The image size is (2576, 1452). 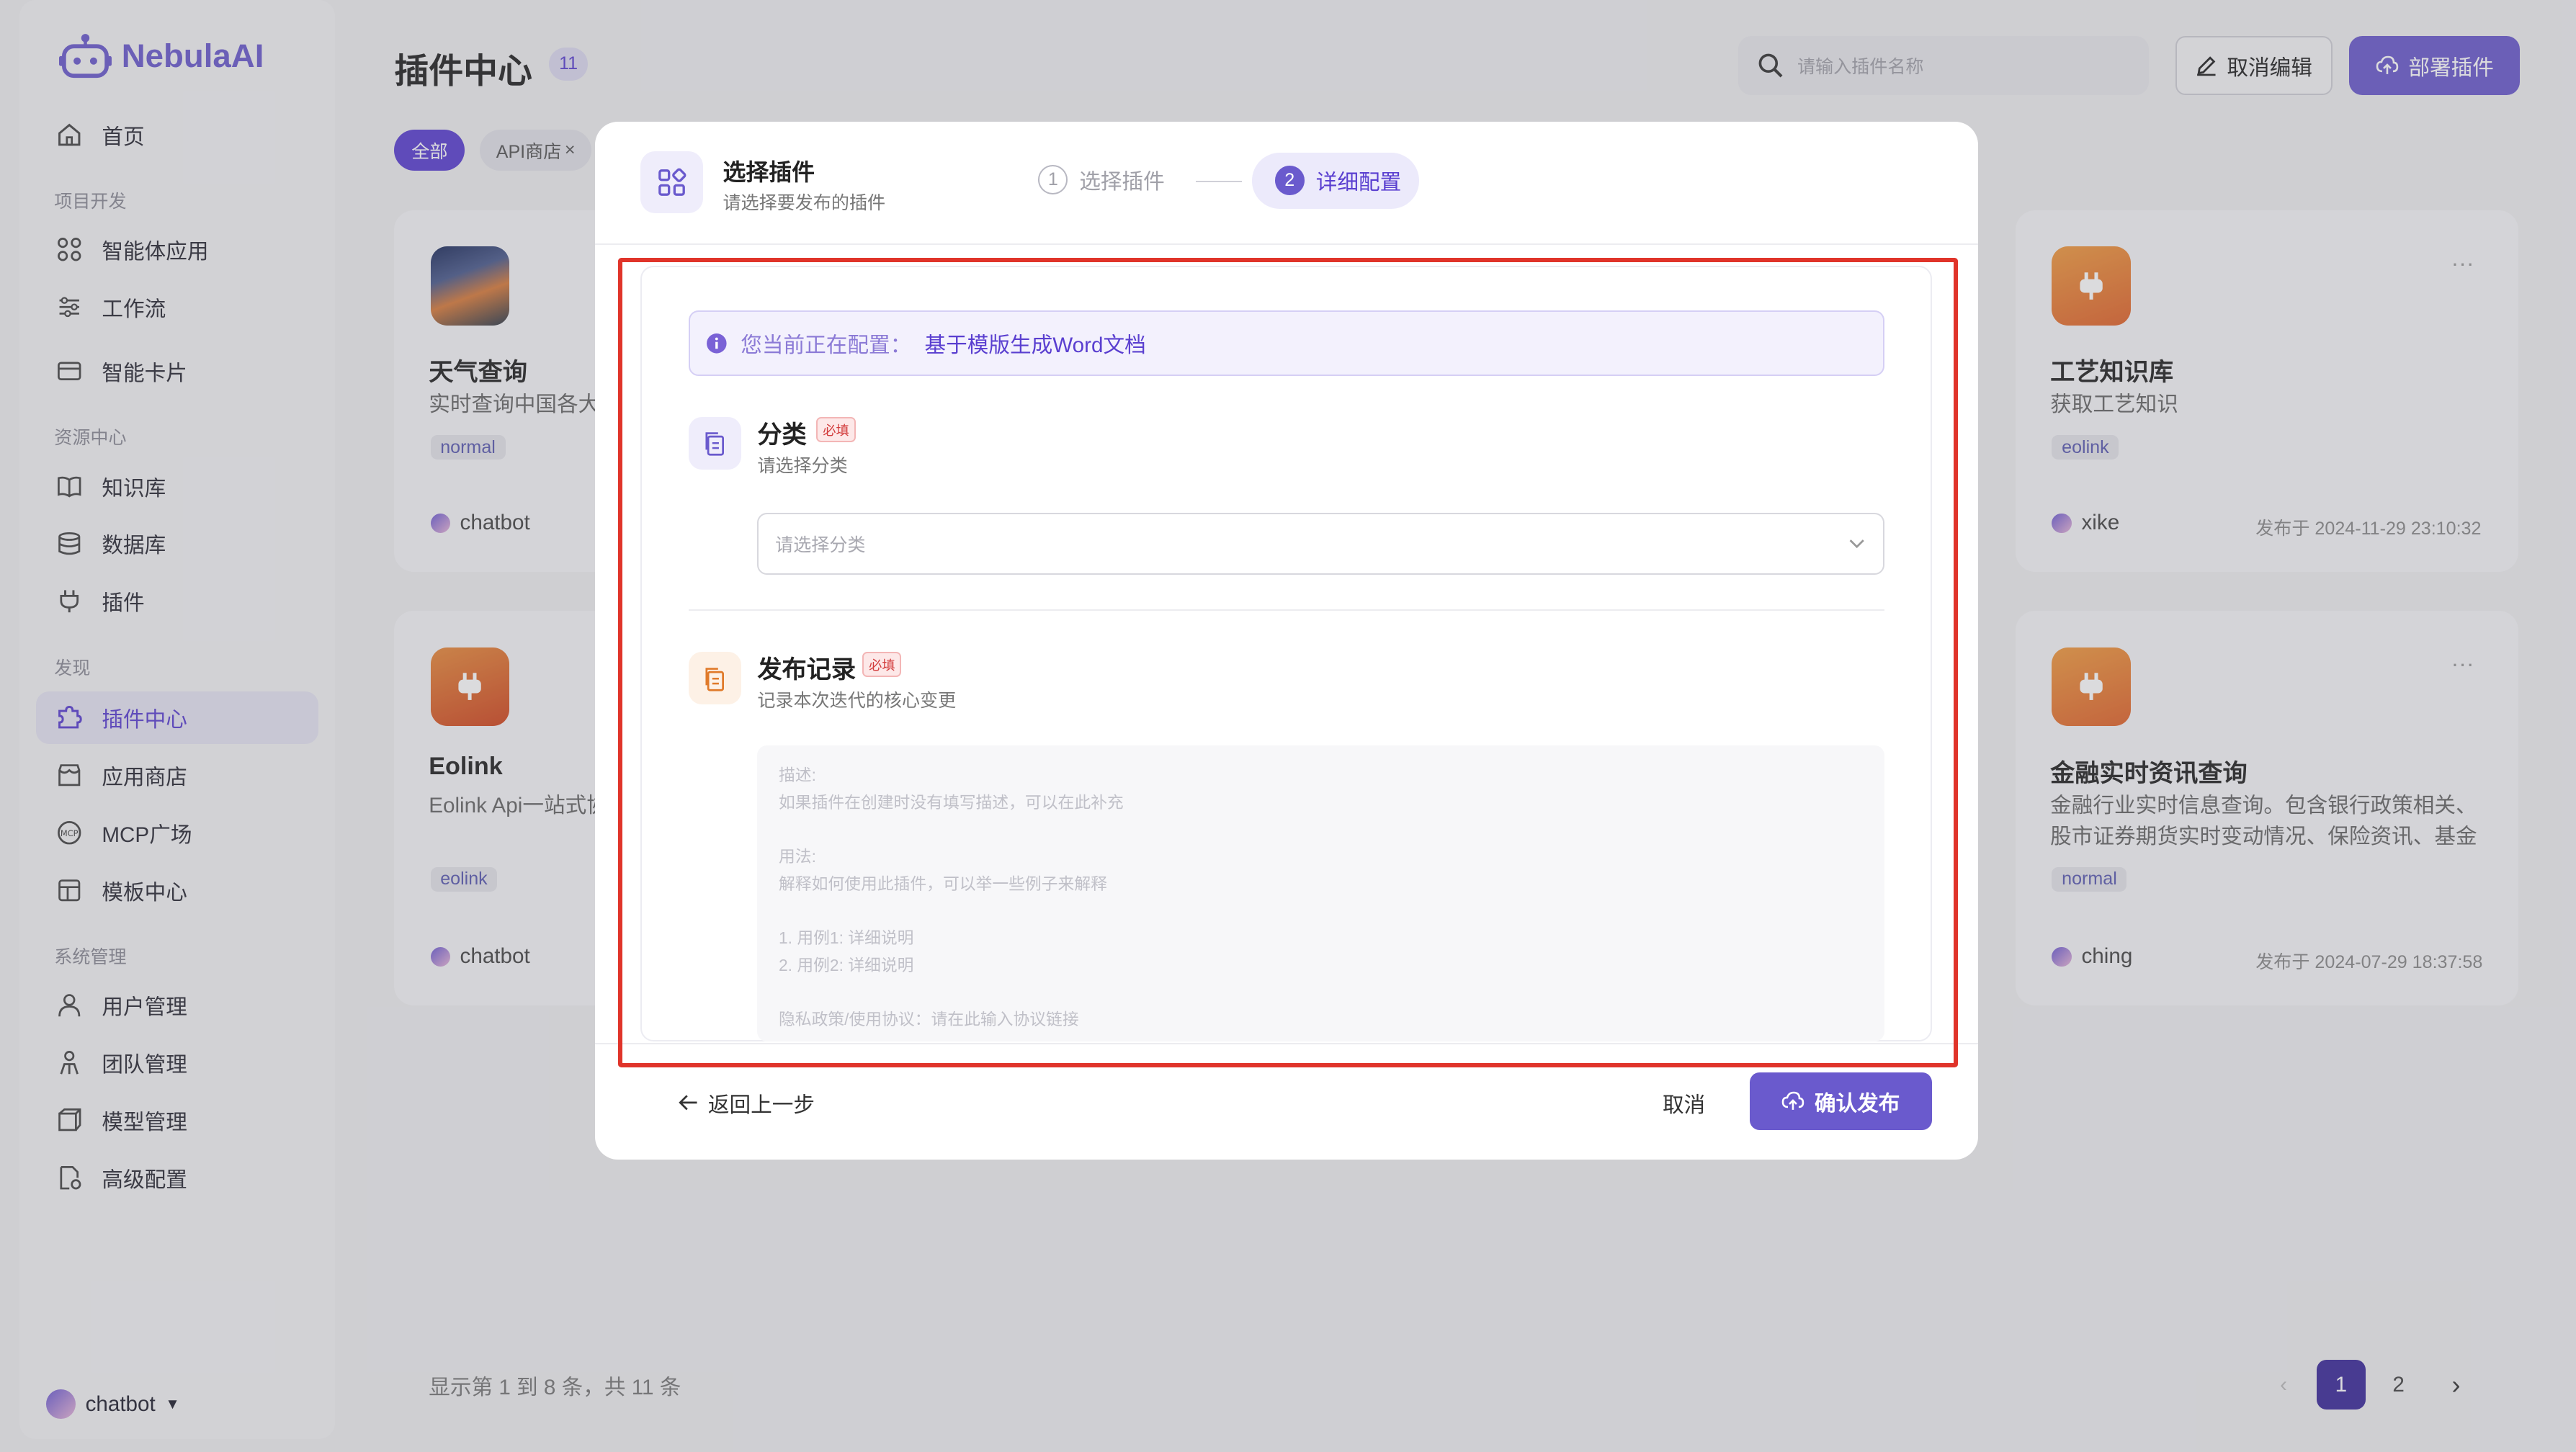 What do you see at coordinates (1793, 1101) in the screenshot?
I see `cloud-upload-icon` at bounding box center [1793, 1101].